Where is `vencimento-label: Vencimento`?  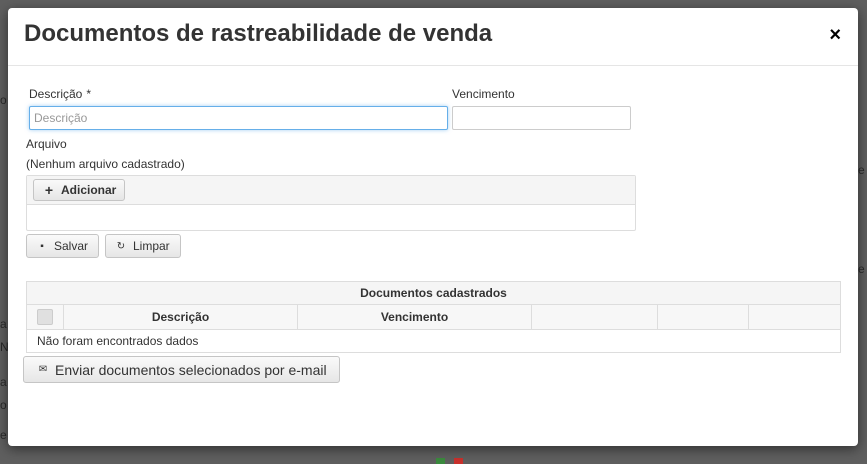
vencimento-label: Vencimento is located at coordinates (483, 94).